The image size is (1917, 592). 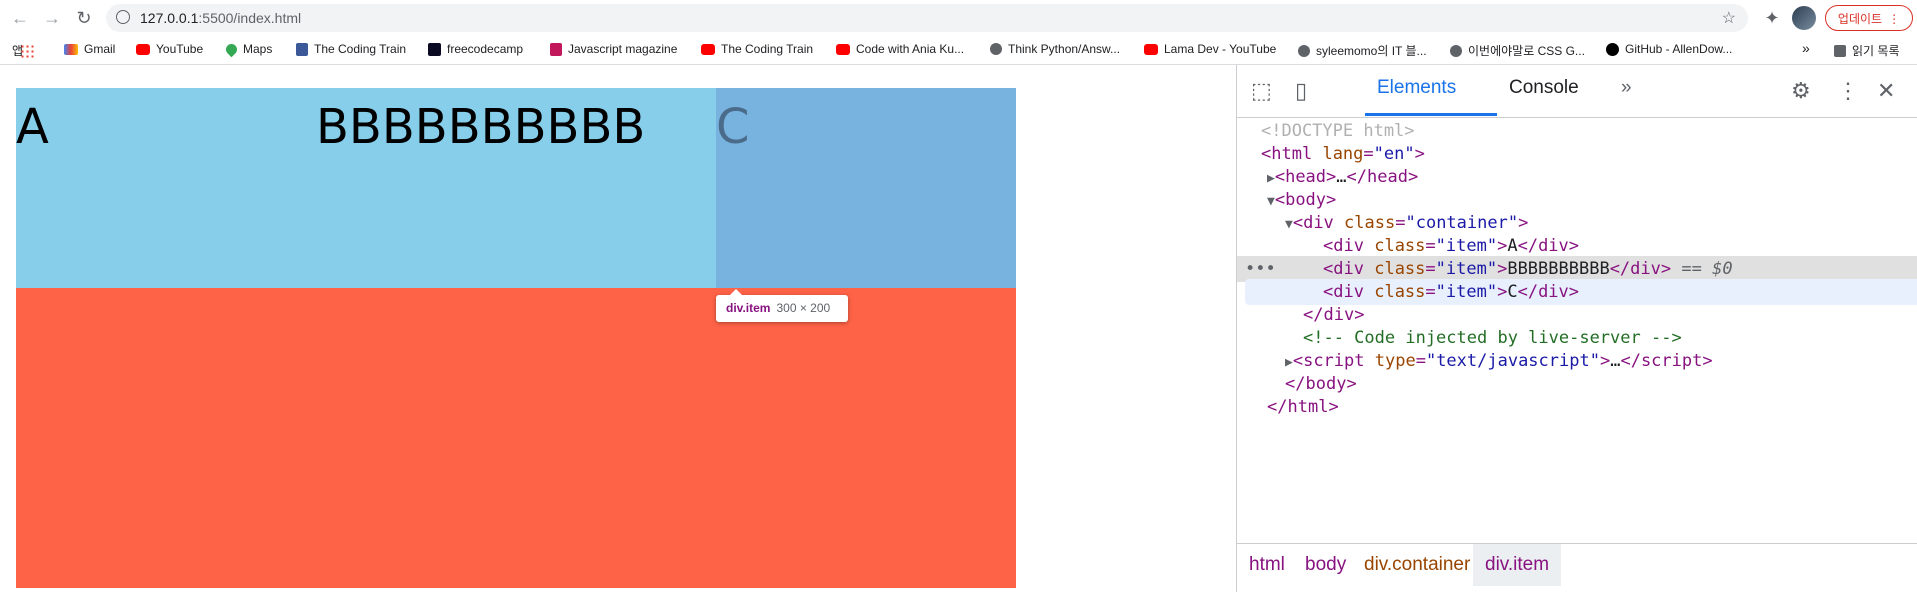 What do you see at coordinates (1806, 48) in the screenshot?
I see `bookmarks-overflow: »` at bounding box center [1806, 48].